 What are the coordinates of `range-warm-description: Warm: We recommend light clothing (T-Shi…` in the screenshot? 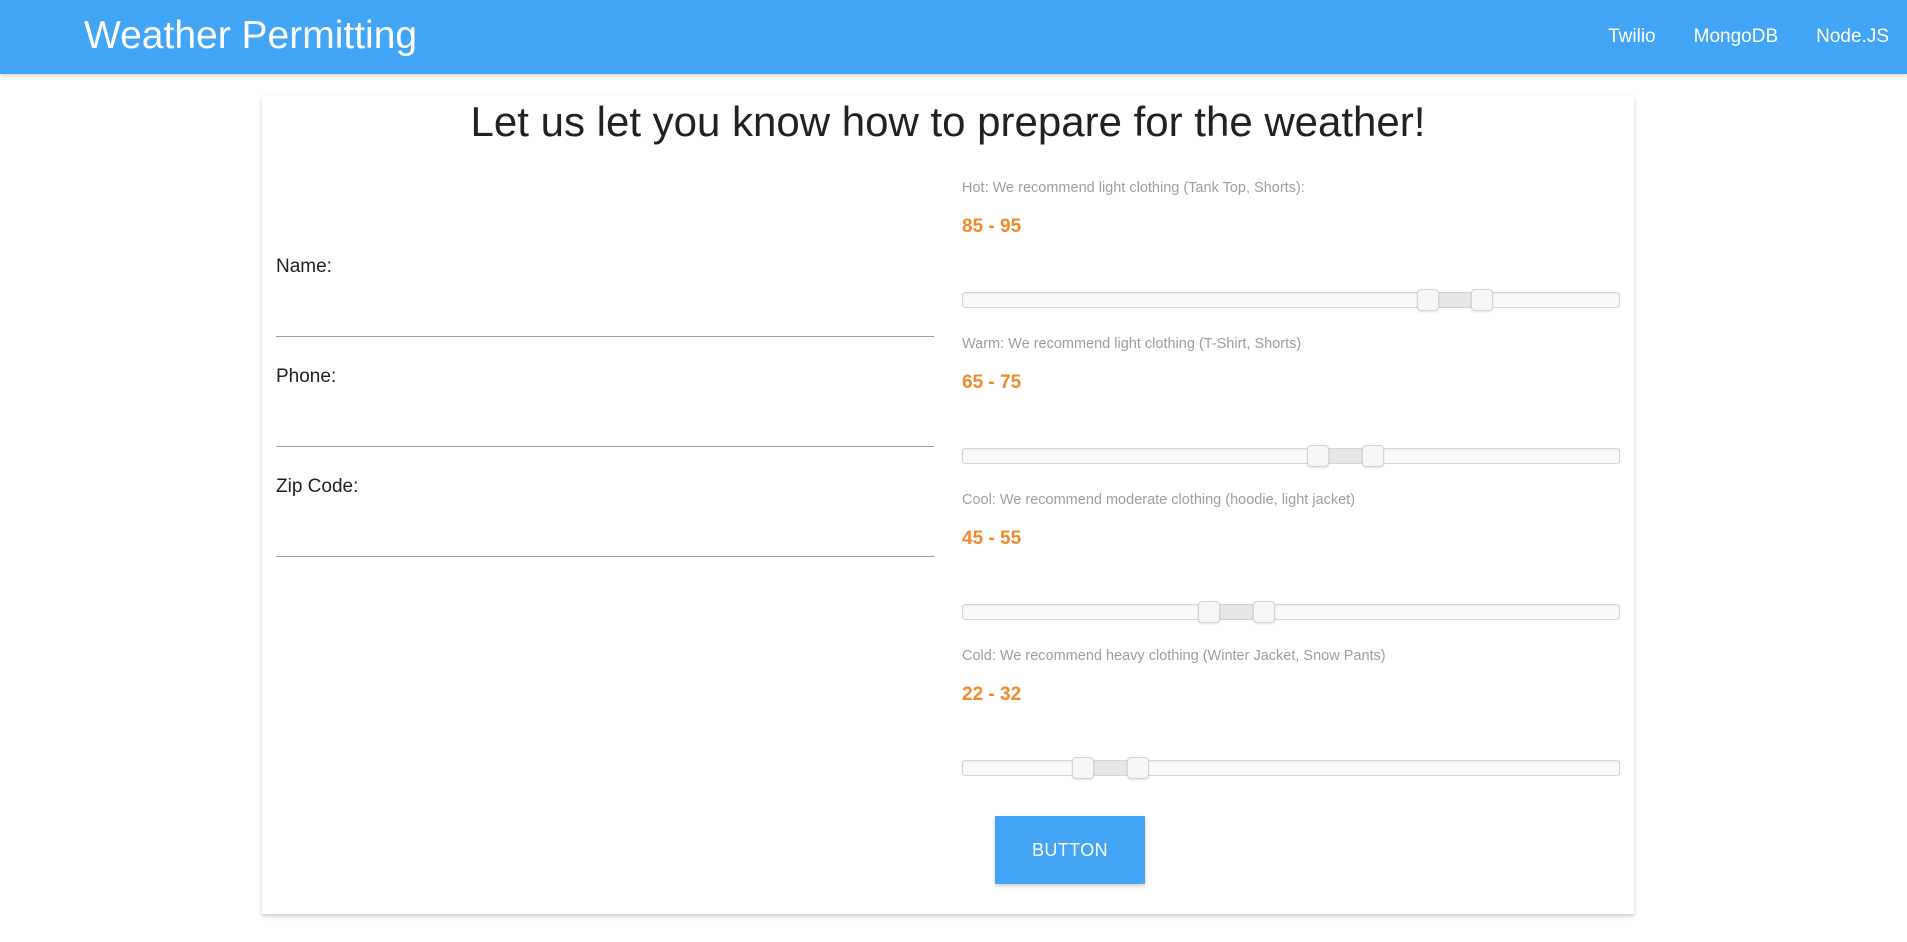 It's located at (1132, 344).